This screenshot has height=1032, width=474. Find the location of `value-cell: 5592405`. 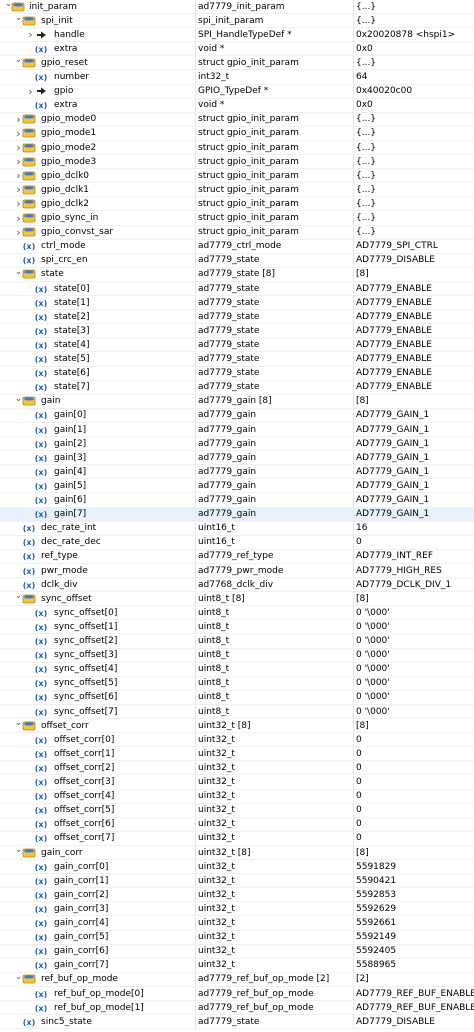

value-cell: 5592405 is located at coordinates (414, 951).